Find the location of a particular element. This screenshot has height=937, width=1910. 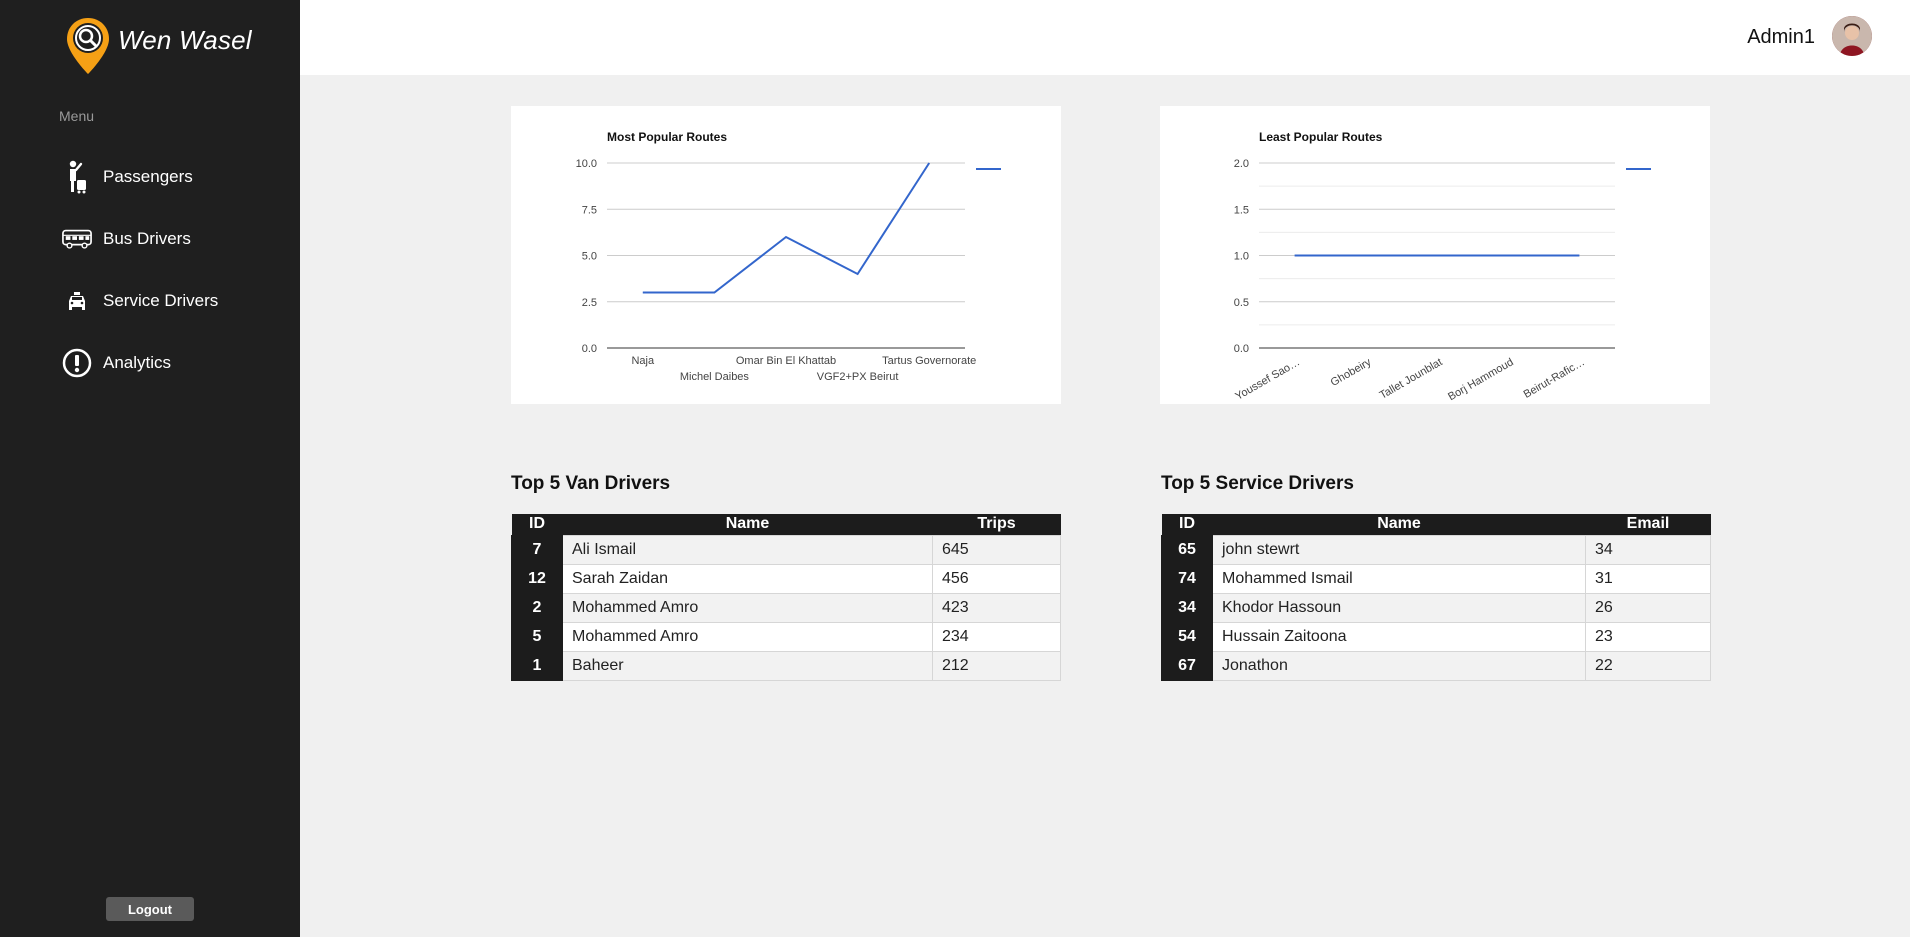

table-row: 1 Baheer 212 is located at coordinates (786, 665).